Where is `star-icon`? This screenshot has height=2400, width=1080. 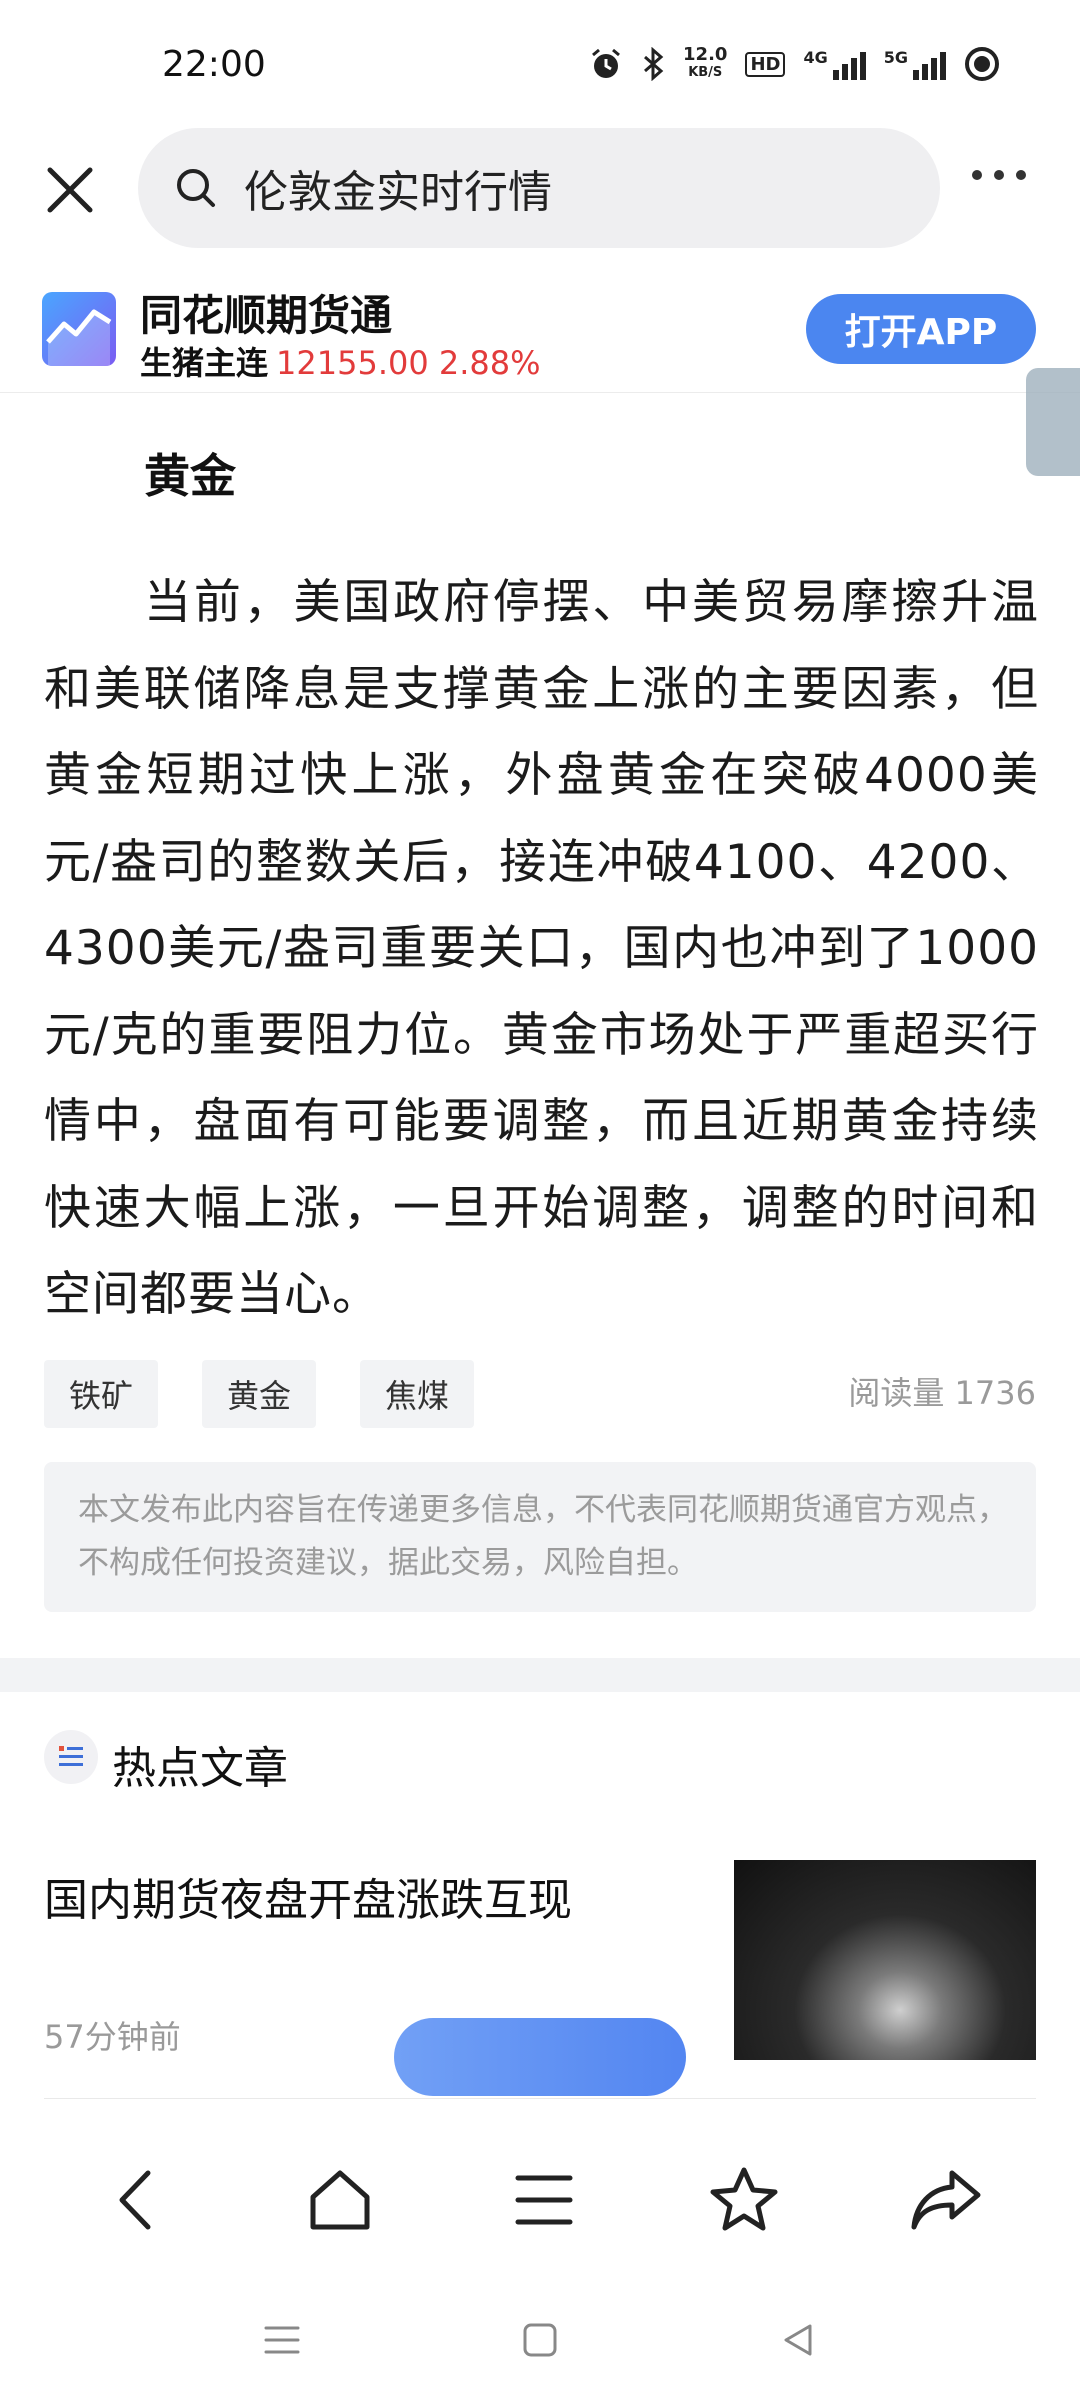 star-icon is located at coordinates (744, 2199).